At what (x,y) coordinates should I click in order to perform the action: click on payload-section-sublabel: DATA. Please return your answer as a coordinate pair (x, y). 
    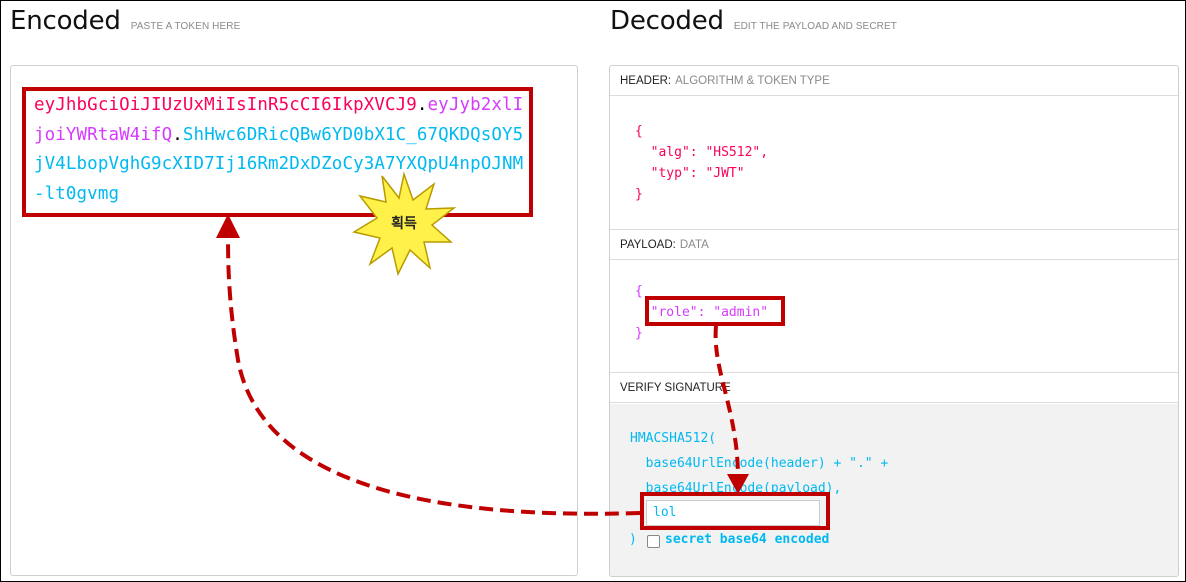
    Looking at the image, I should click on (694, 245).